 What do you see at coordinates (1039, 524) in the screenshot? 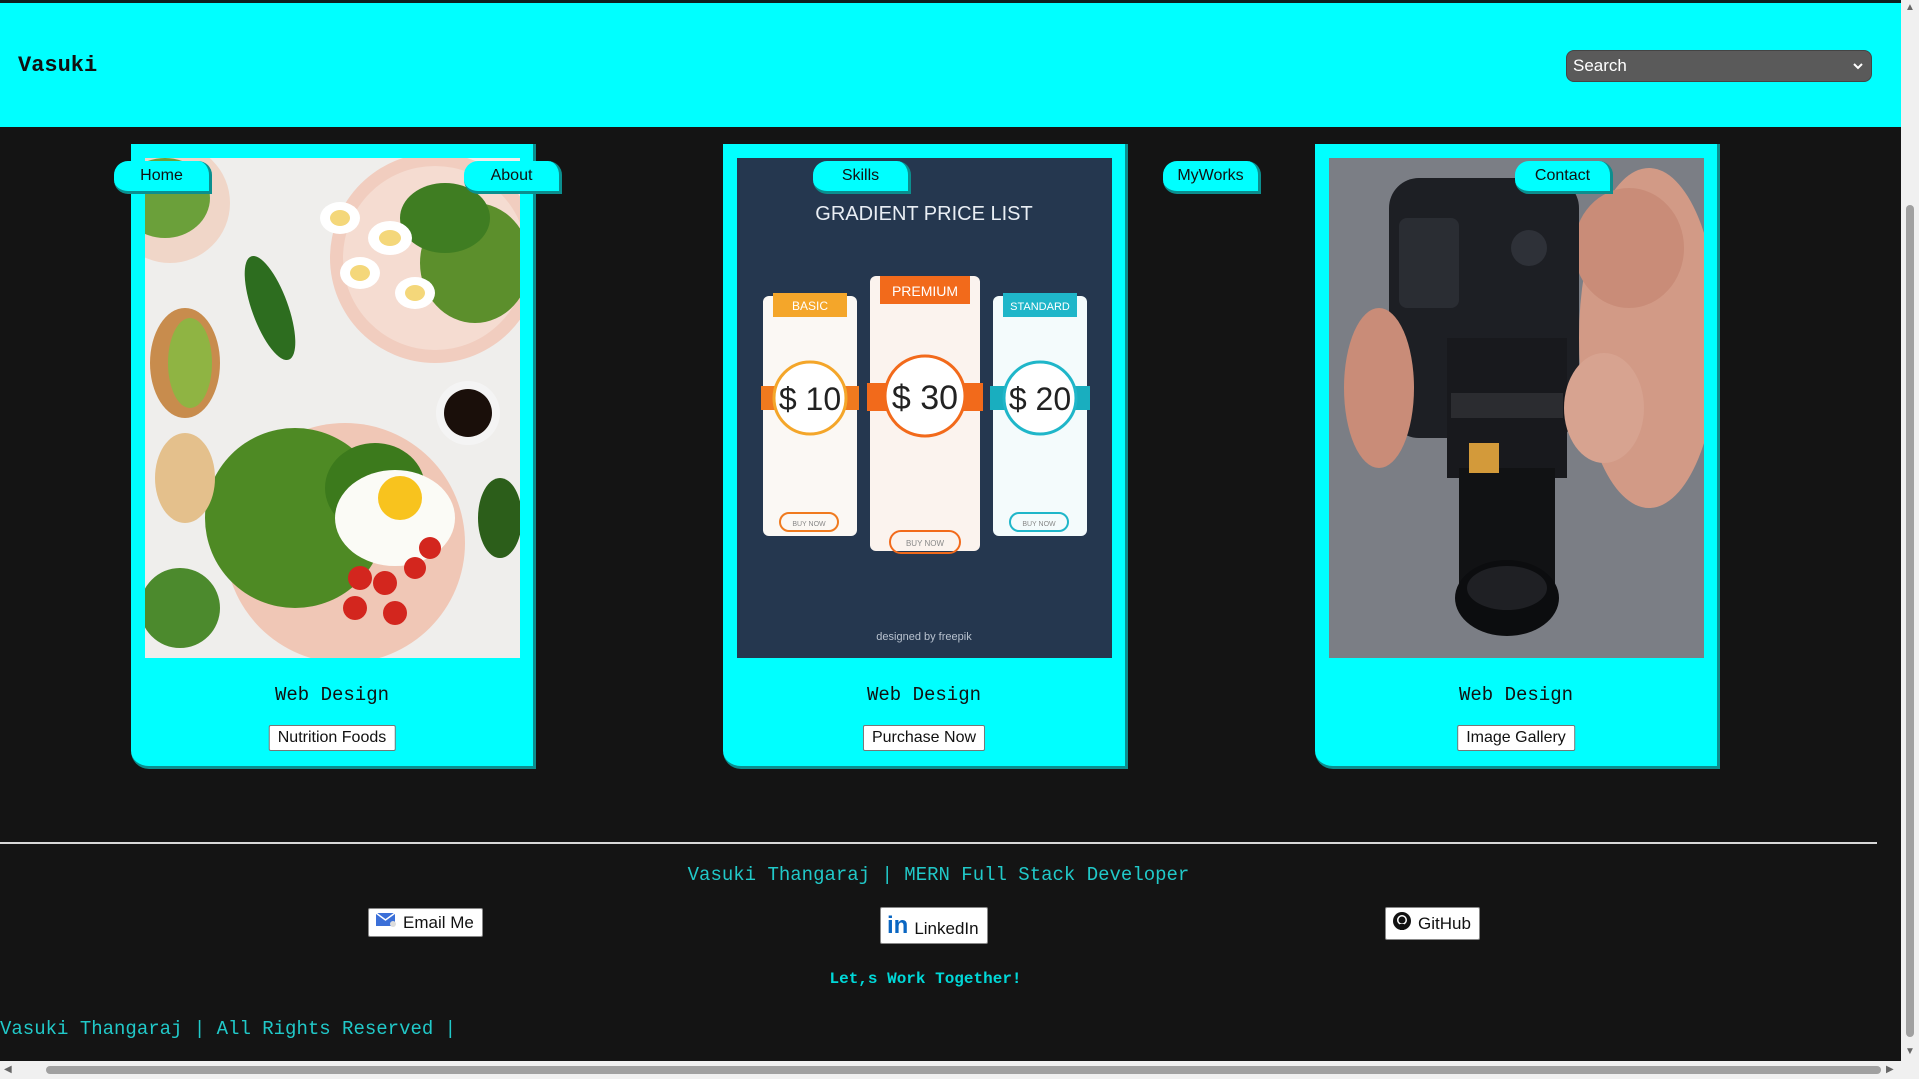
I see `standard-plan-cta: BUY NOW` at bounding box center [1039, 524].